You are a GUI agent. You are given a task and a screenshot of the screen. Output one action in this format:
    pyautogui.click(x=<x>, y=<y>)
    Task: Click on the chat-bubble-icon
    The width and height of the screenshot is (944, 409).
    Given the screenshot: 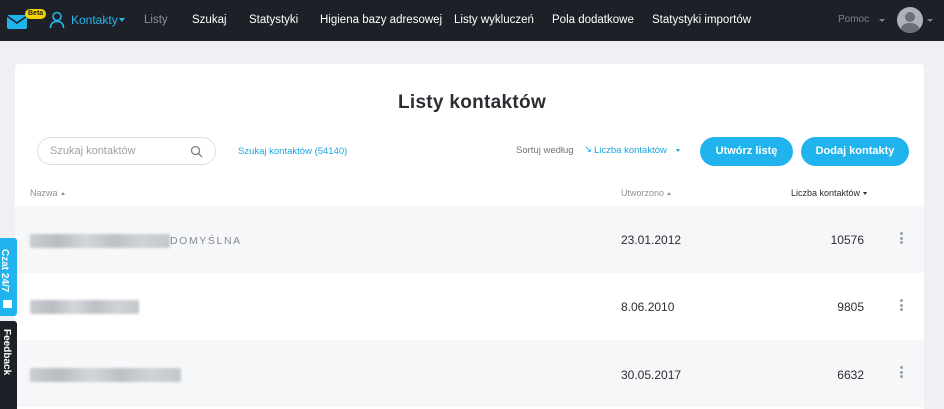 What is the action you would take?
    pyautogui.click(x=7, y=304)
    